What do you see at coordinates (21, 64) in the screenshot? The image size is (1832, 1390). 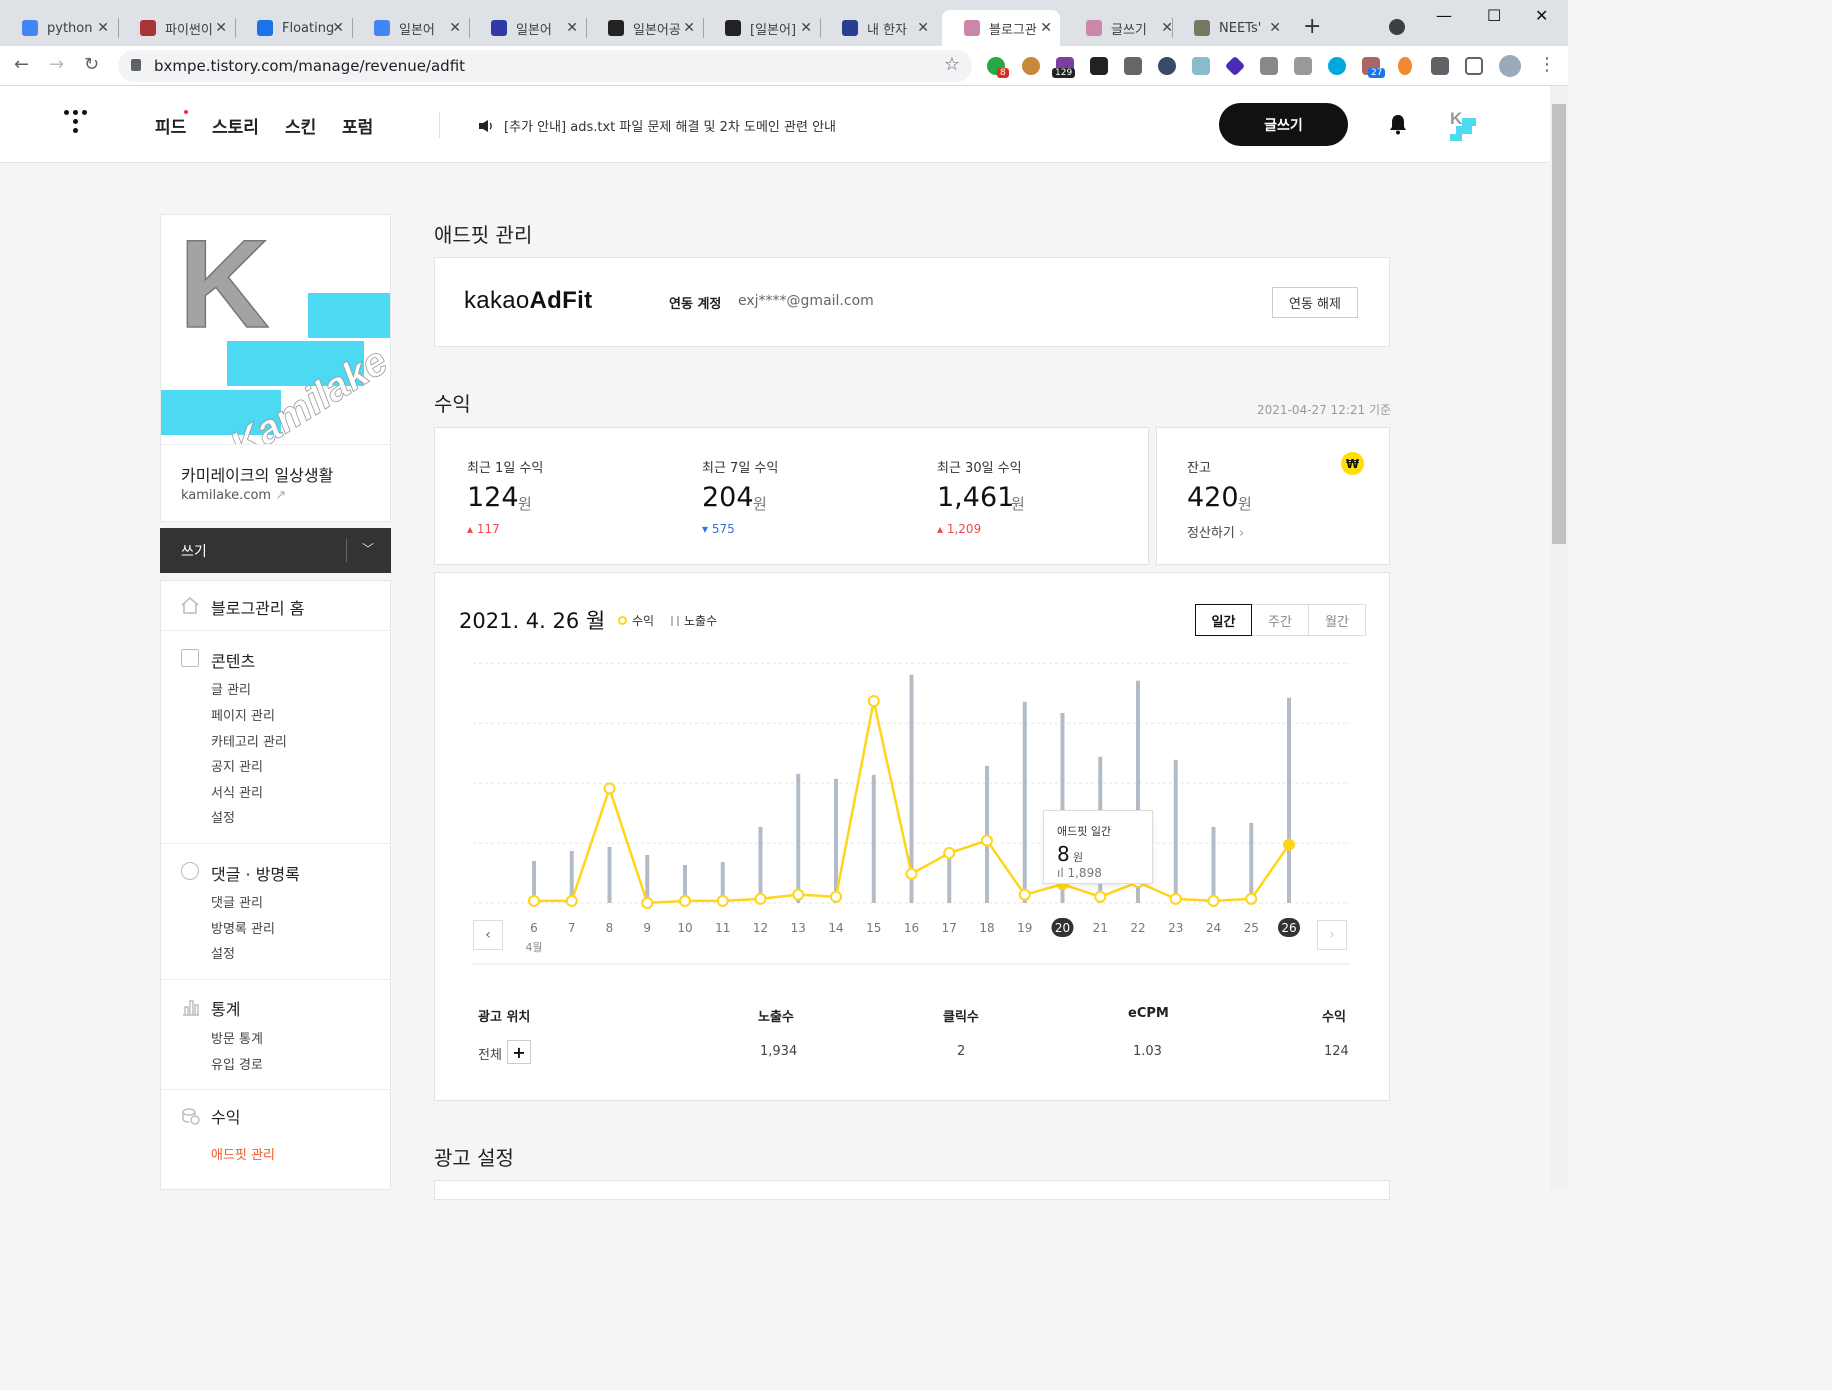 I see `back-icon: ←` at bounding box center [21, 64].